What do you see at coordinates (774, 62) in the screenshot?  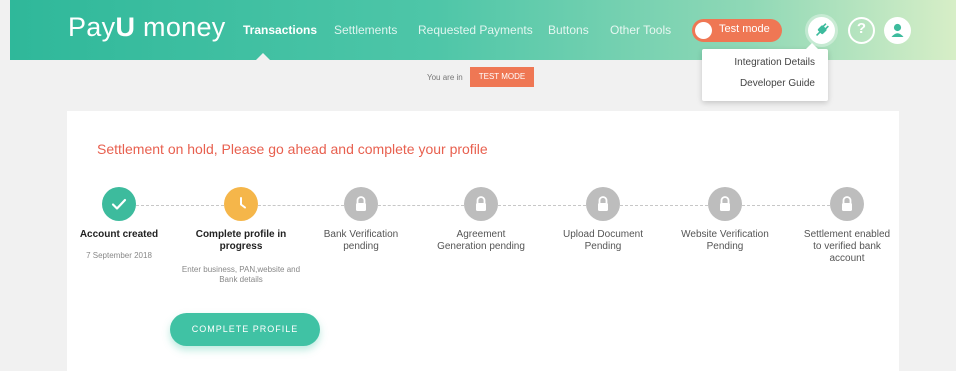 I see `menu-item-integration-details: Integration Details` at bounding box center [774, 62].